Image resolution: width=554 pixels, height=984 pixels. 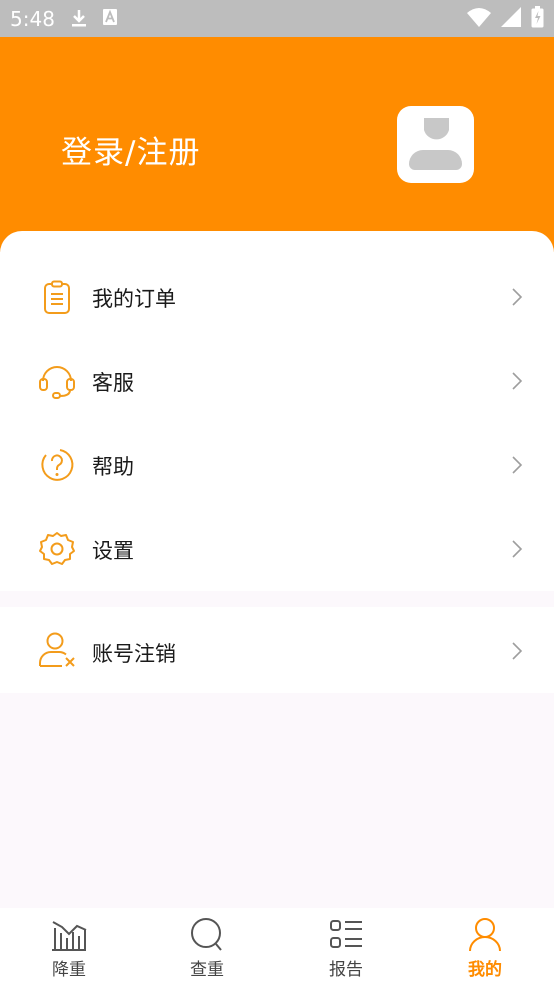 I want to click on user-icon, so click(x=485, y=935).